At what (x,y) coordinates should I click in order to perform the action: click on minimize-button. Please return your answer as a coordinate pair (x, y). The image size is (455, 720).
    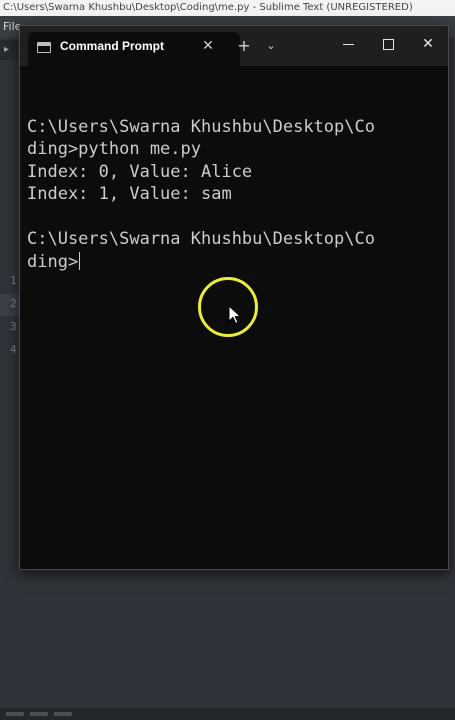
    Looking at the image, I should click on (348, 44).